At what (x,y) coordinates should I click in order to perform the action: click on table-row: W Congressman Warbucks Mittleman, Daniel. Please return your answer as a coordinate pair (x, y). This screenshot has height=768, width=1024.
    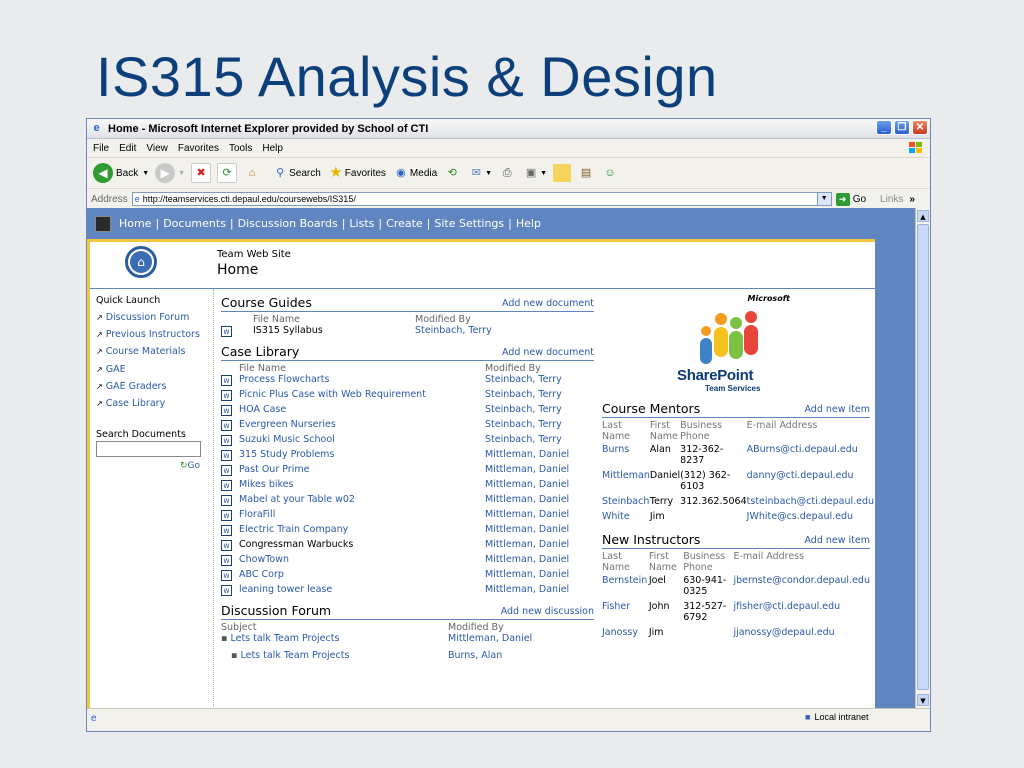
    Looking at the image, I should click on (407, 546).